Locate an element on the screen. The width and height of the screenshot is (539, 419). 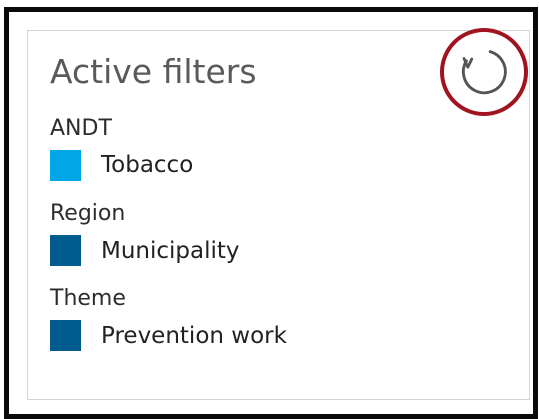
highlight-circle is located at coordinates (484, 72).